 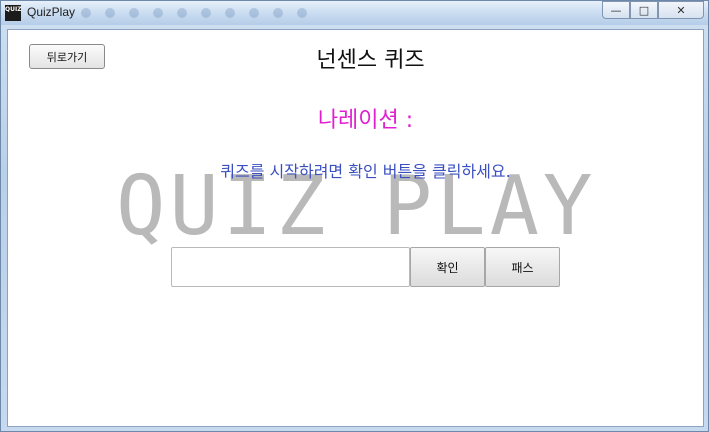 I want to click on answer-input, so click(x=290, y=267).